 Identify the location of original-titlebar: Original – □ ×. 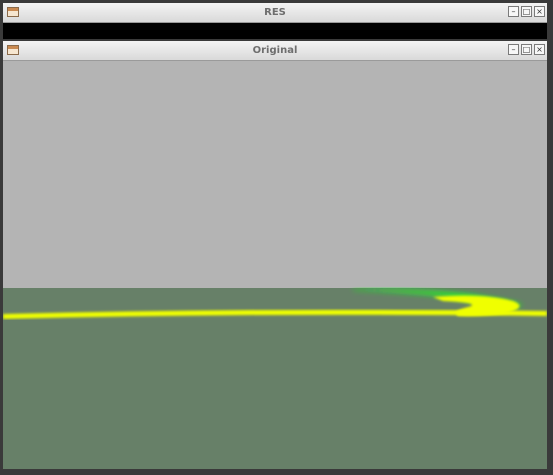
(275, 51).